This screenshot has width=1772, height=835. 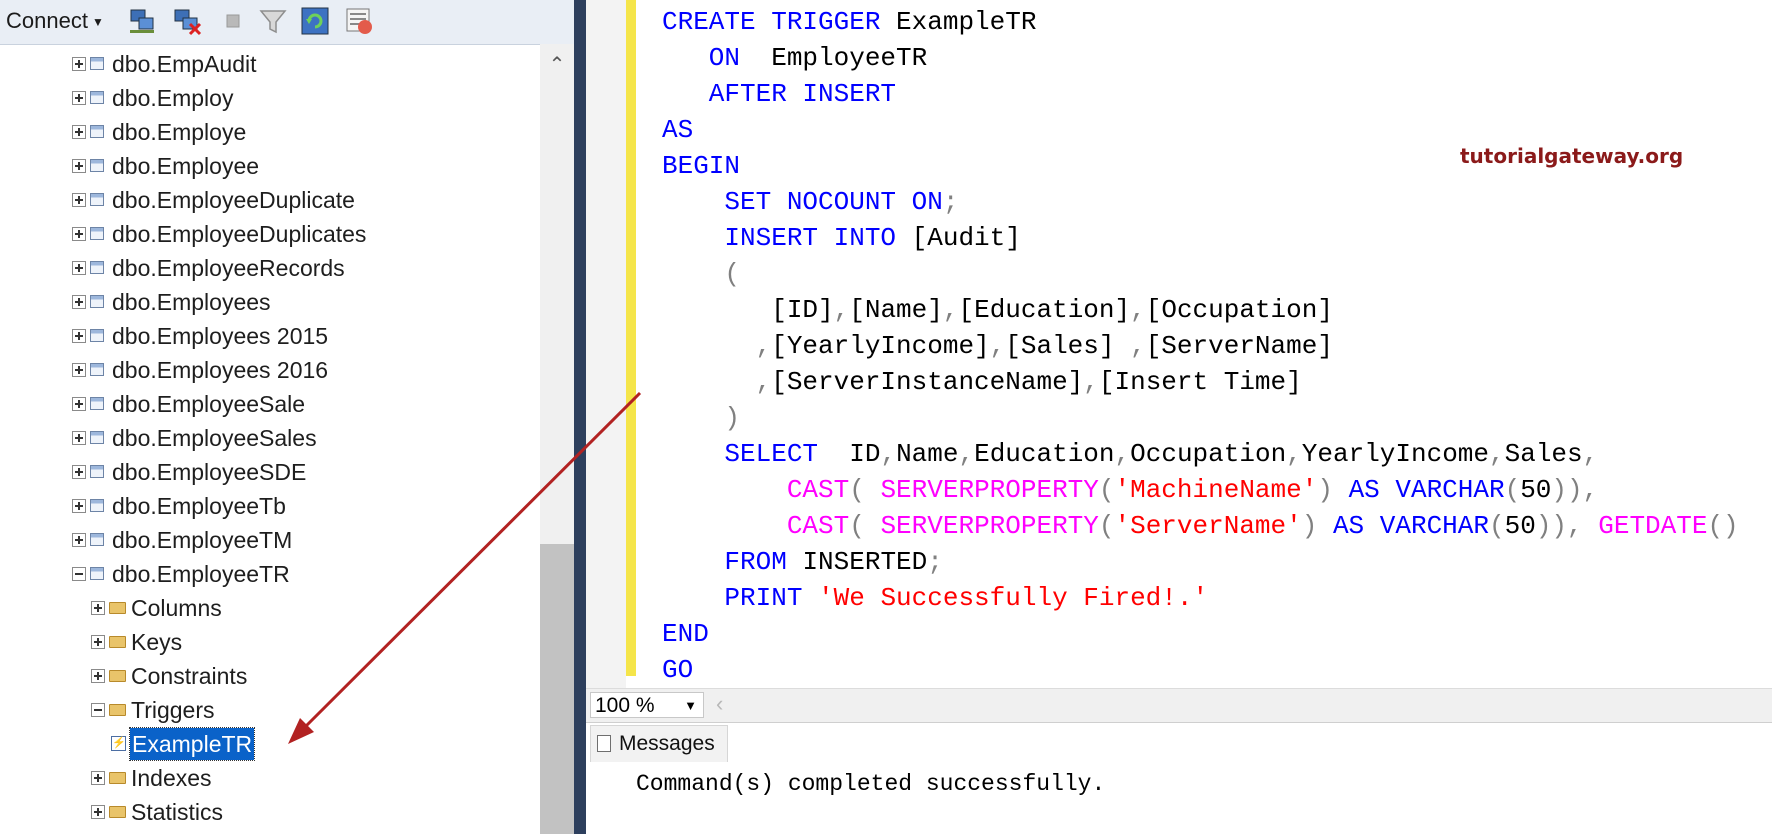 I want to click on tree-node: Indexes, so click(x=270, y=778).